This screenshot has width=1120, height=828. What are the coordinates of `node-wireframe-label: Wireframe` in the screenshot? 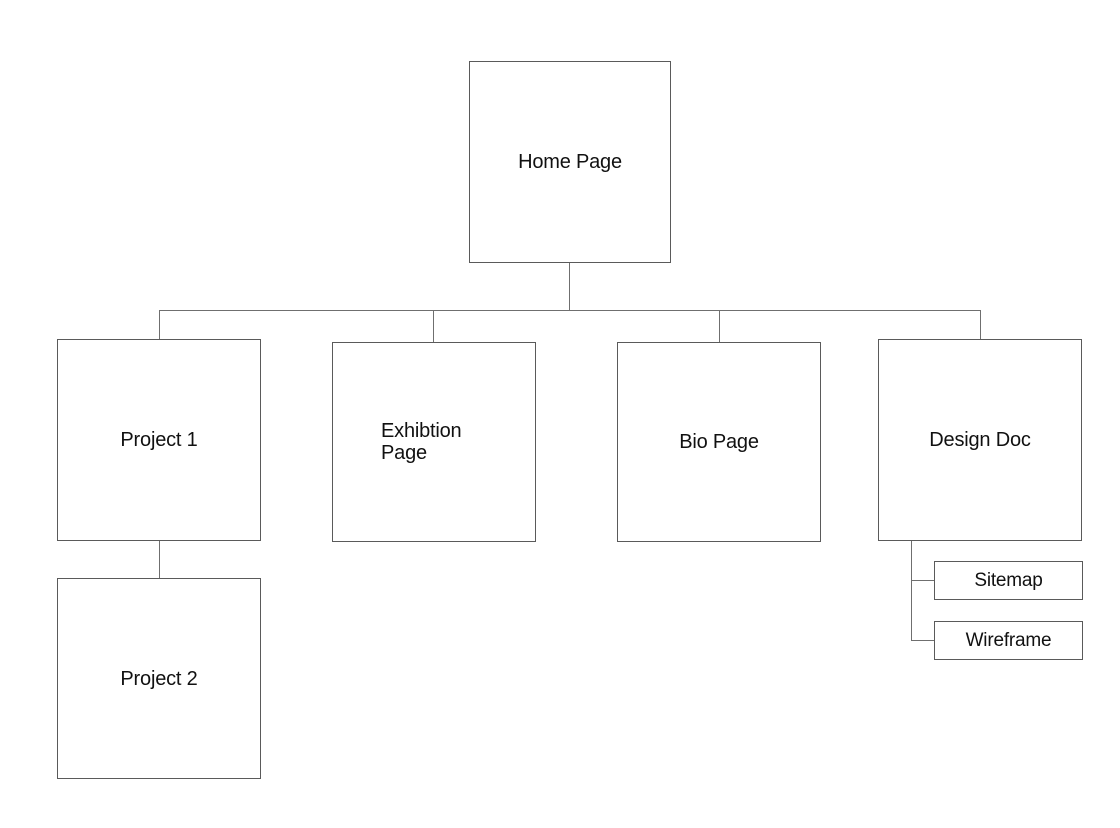 It's located at (1008, 640).